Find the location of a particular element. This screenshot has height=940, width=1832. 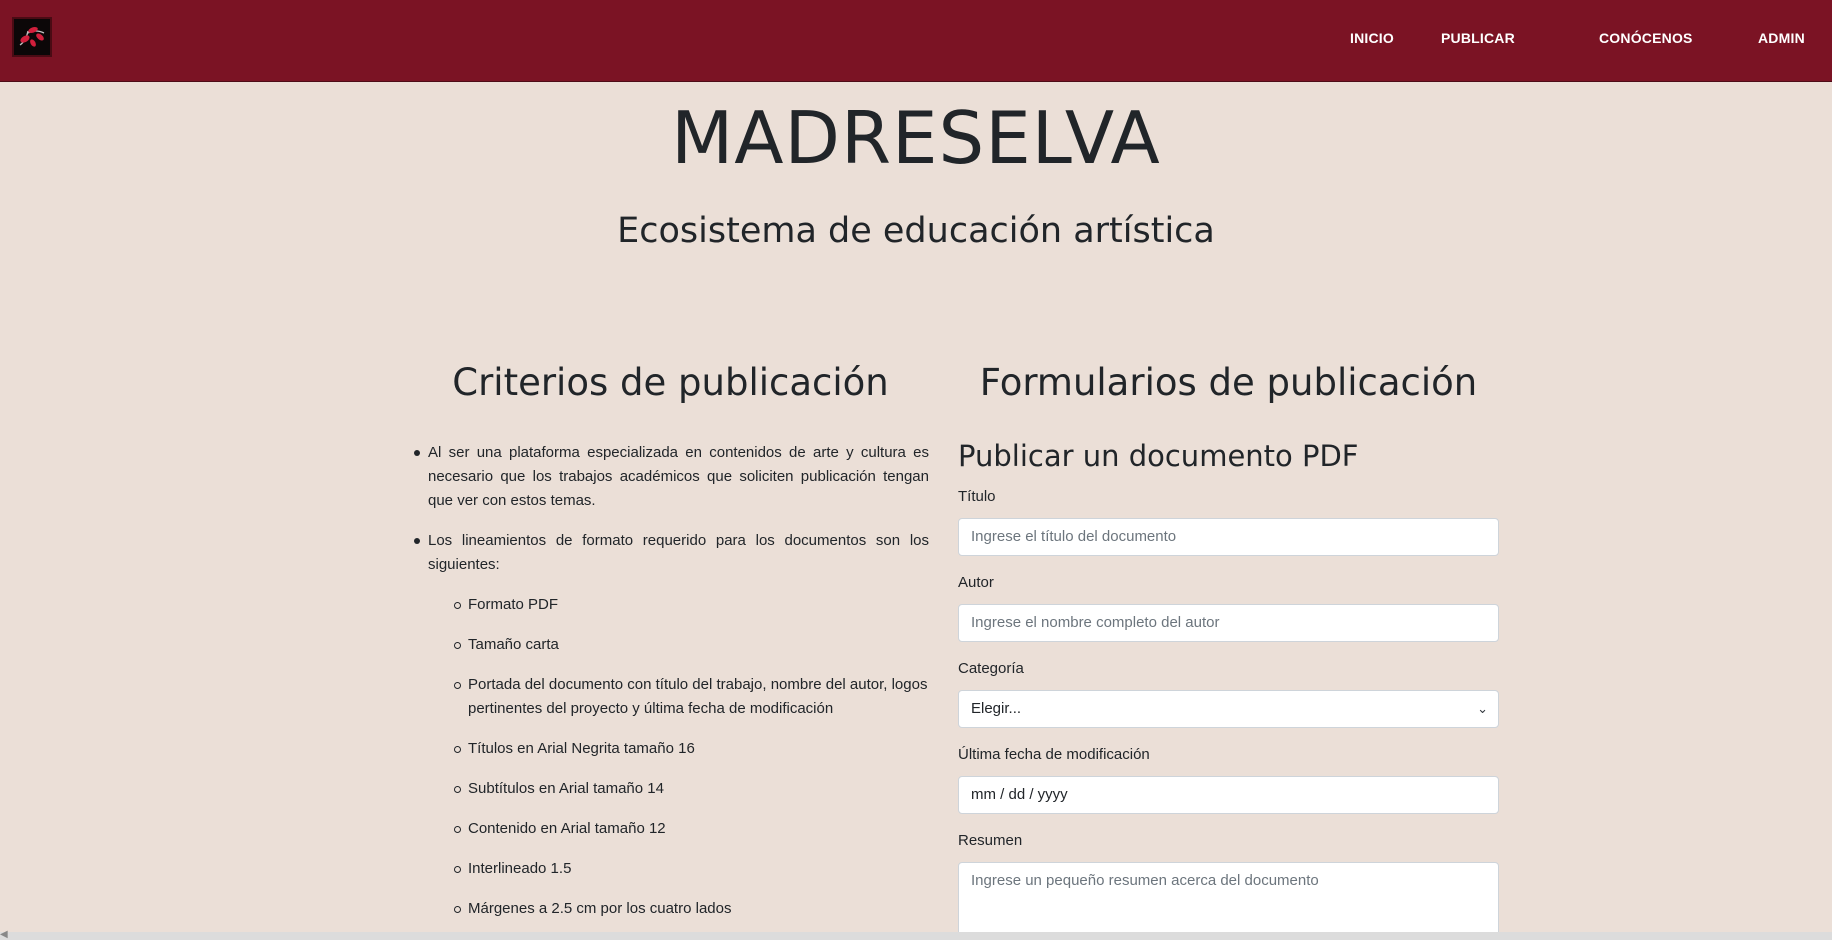

author-input: Ingrese el nombre completo del autor is located at coordinates (1228, 623).